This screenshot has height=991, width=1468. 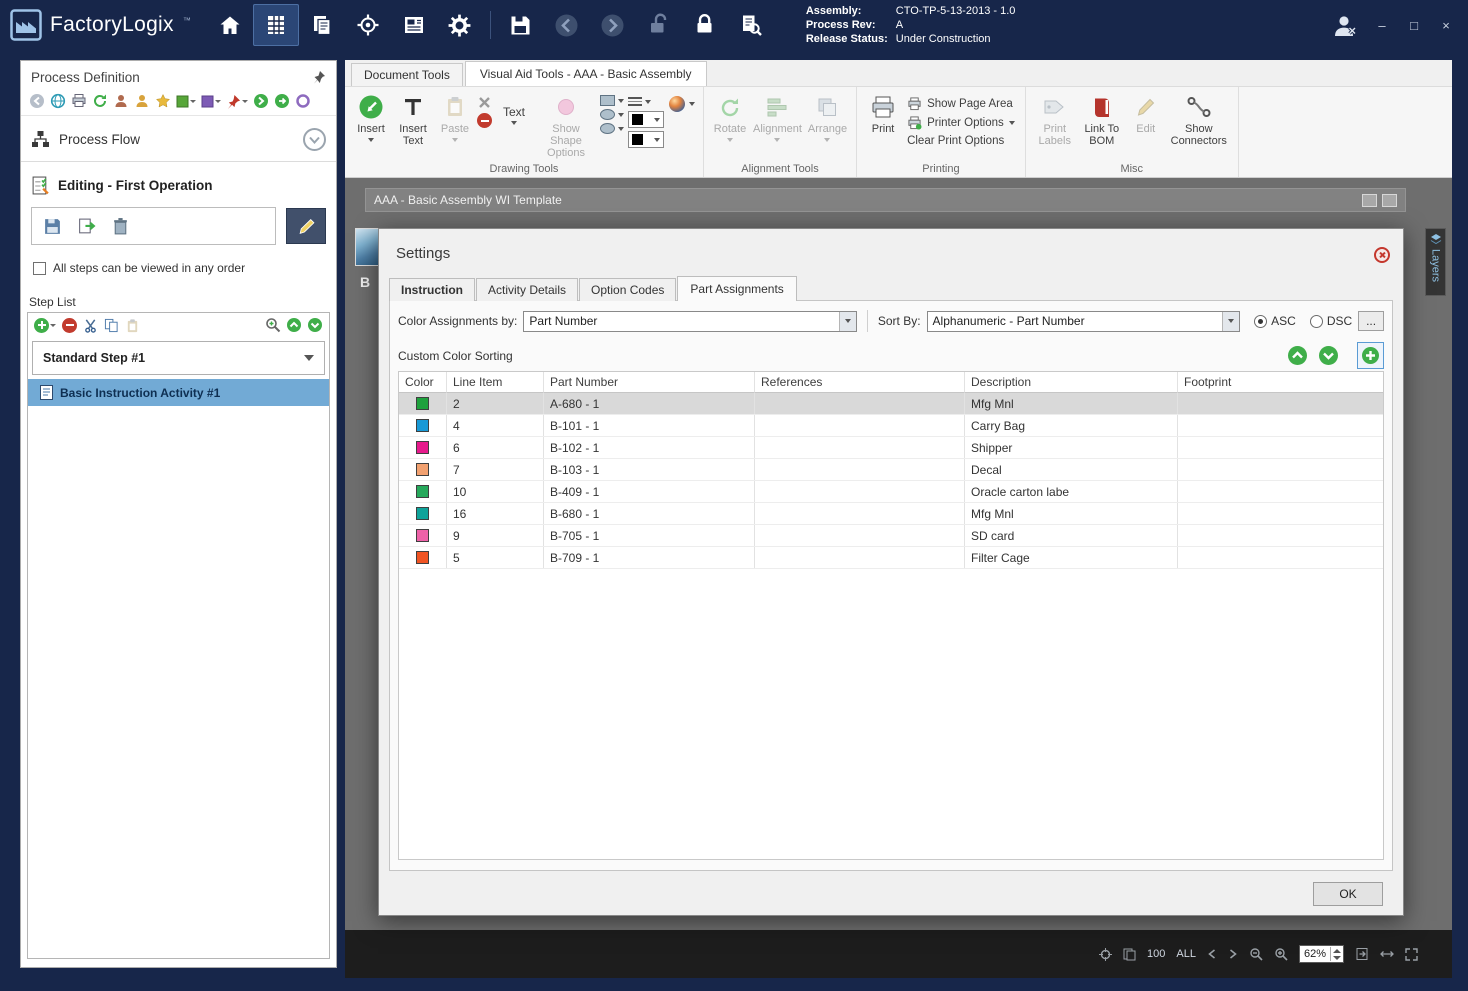 What do you see at coordinates (1055, 118) in the screenshot?
I see `print-labels-button: Print Labels` at bounding box center [1055, 118].